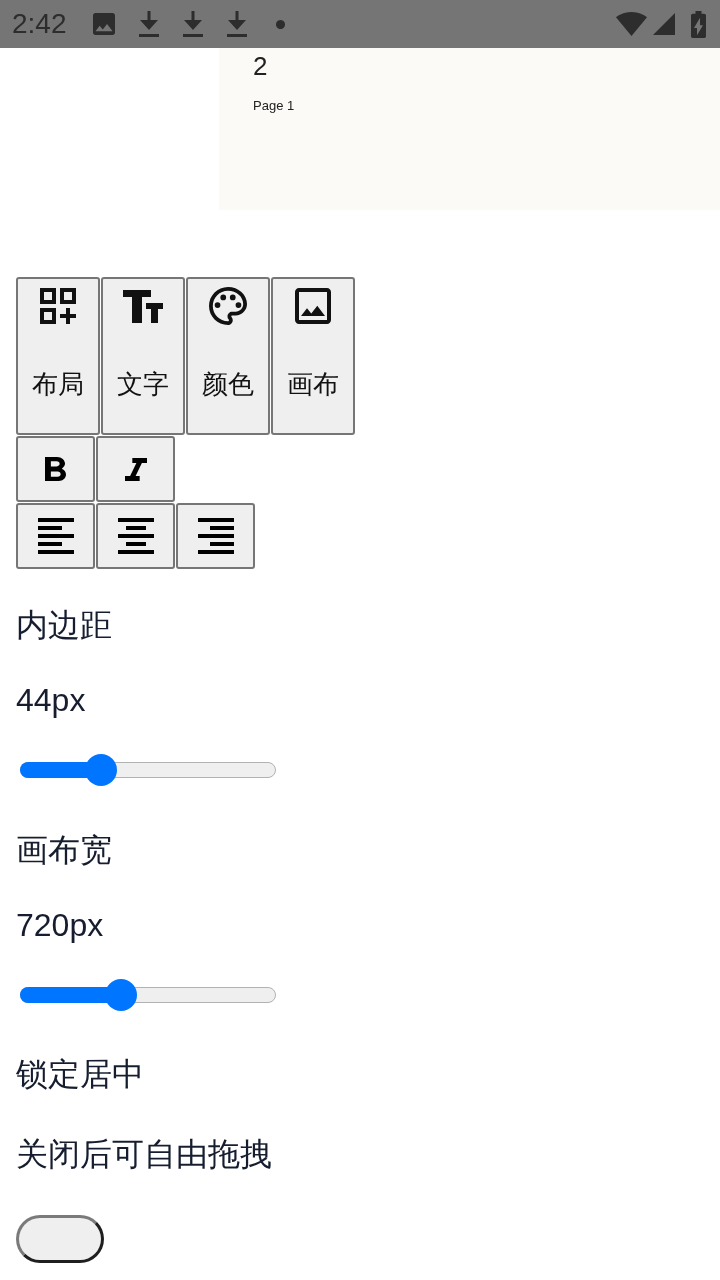 Image resolution: width=720 pixels, height=1280 pixels. I want to click on signal-icon, so click(664, 24).